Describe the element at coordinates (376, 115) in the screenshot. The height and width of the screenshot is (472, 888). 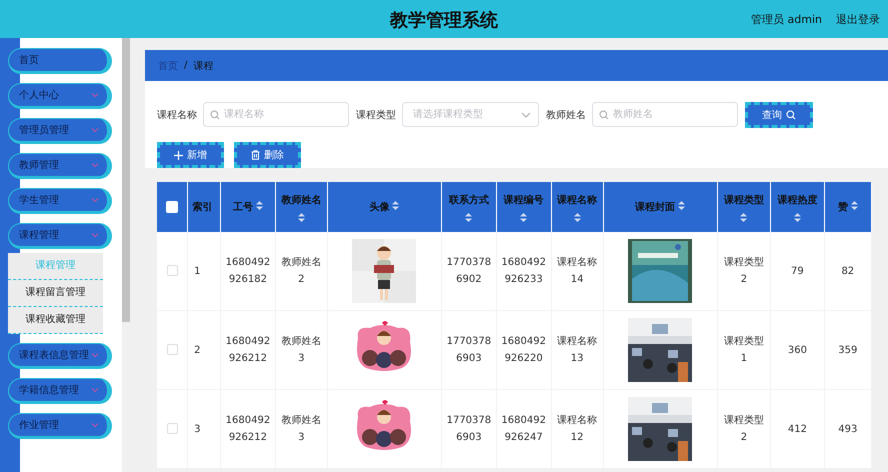
I see `field-label: 课程类型` at that location.